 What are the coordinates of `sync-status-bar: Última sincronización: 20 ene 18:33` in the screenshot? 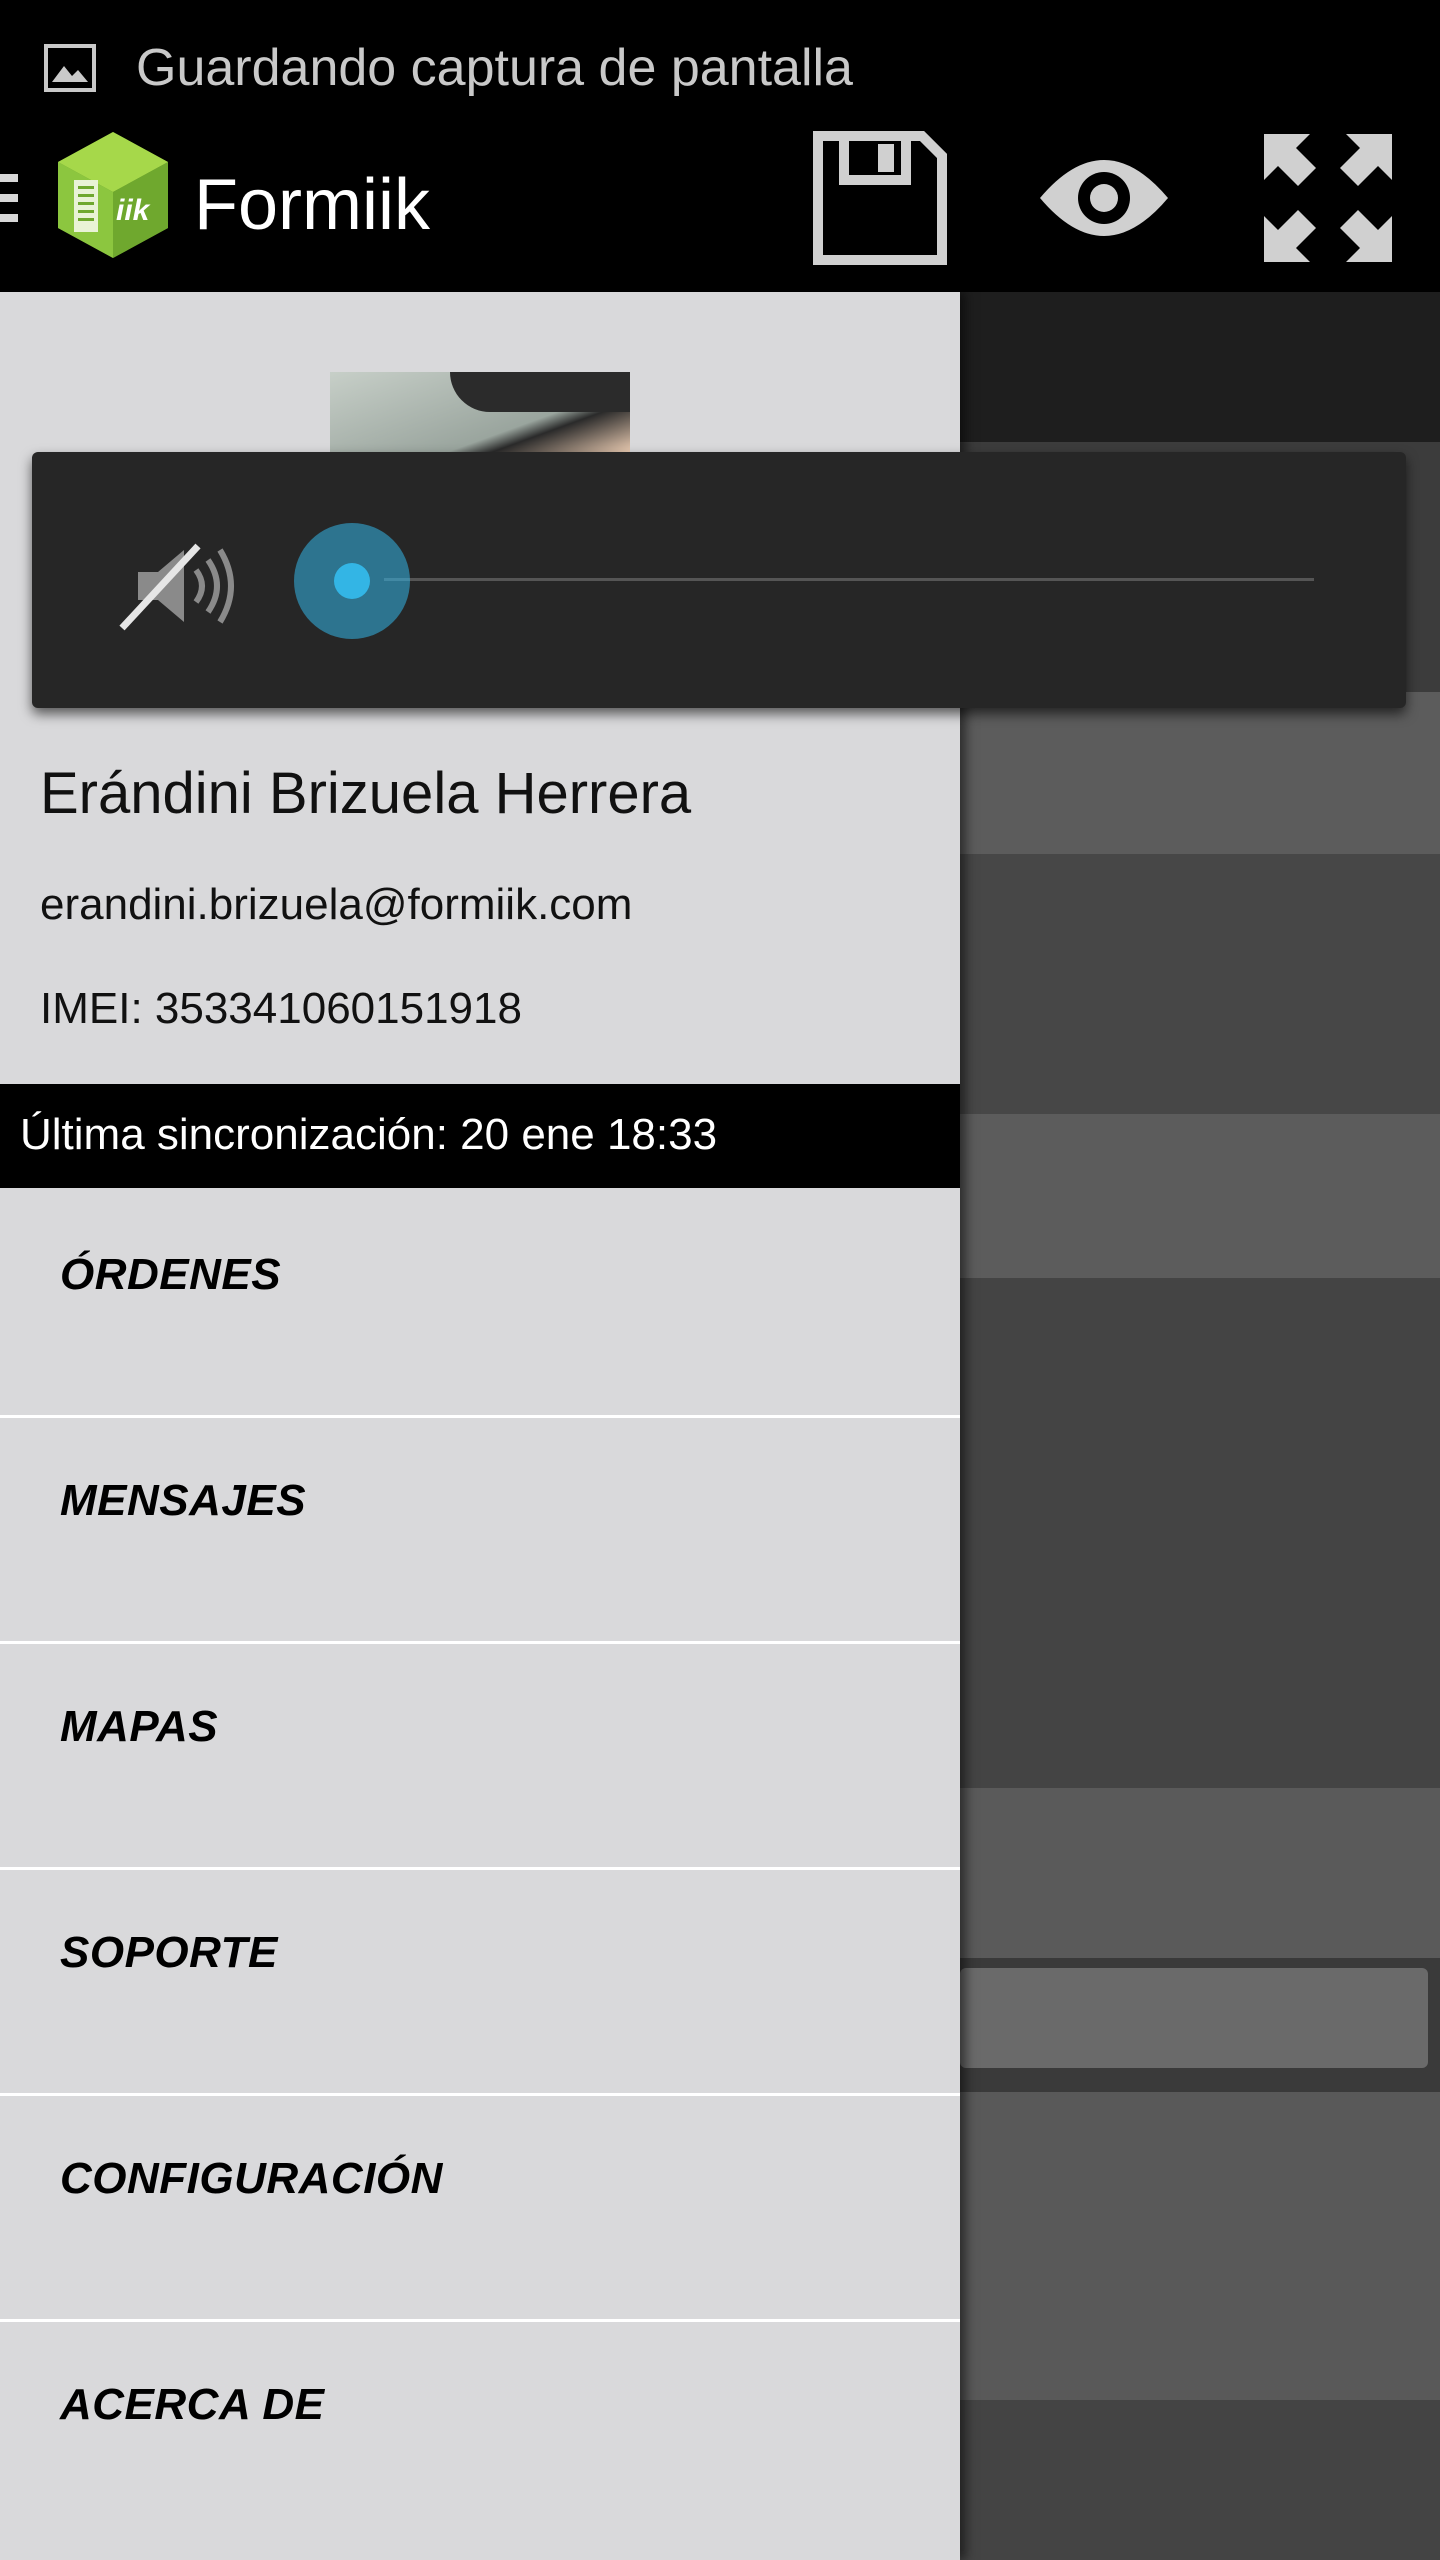 It's located at (480, 1136).